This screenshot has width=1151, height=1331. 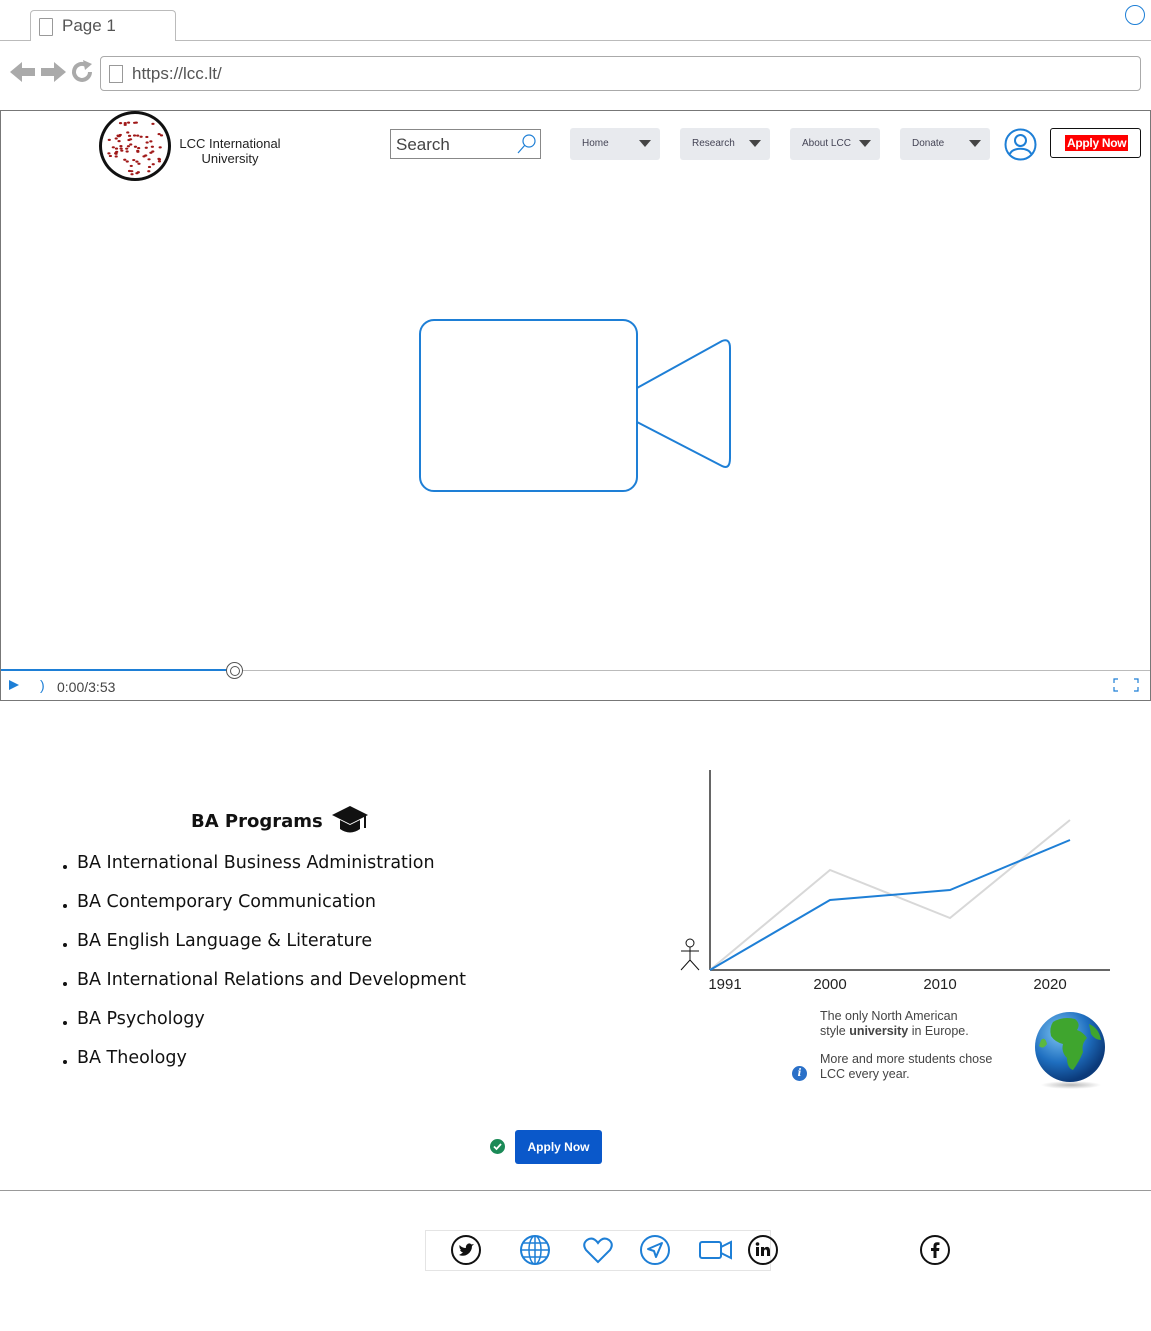 I want to click on fullscreen-icon, so click(x=1126, y=687).